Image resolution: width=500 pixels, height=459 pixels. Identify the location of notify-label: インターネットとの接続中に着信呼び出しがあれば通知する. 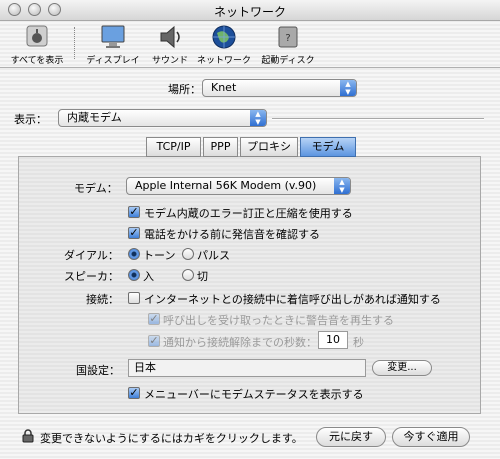
(292, 299).